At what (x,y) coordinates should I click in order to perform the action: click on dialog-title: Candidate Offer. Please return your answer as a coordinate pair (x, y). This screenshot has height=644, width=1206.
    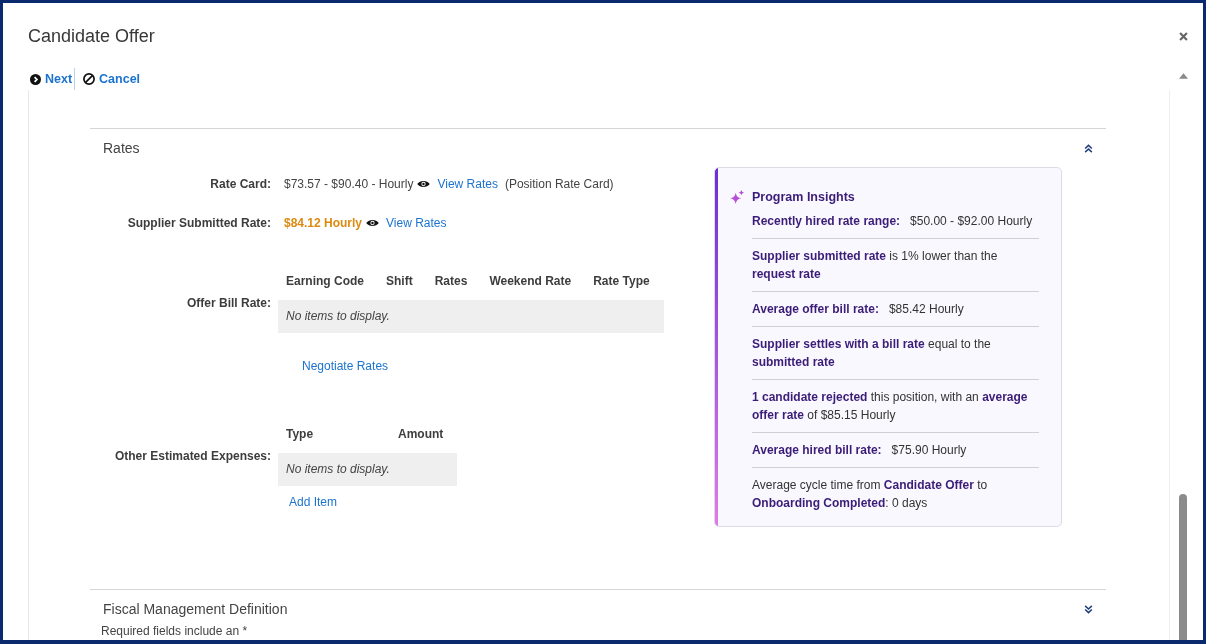
    Looking at the image, I should click on (91, 36).